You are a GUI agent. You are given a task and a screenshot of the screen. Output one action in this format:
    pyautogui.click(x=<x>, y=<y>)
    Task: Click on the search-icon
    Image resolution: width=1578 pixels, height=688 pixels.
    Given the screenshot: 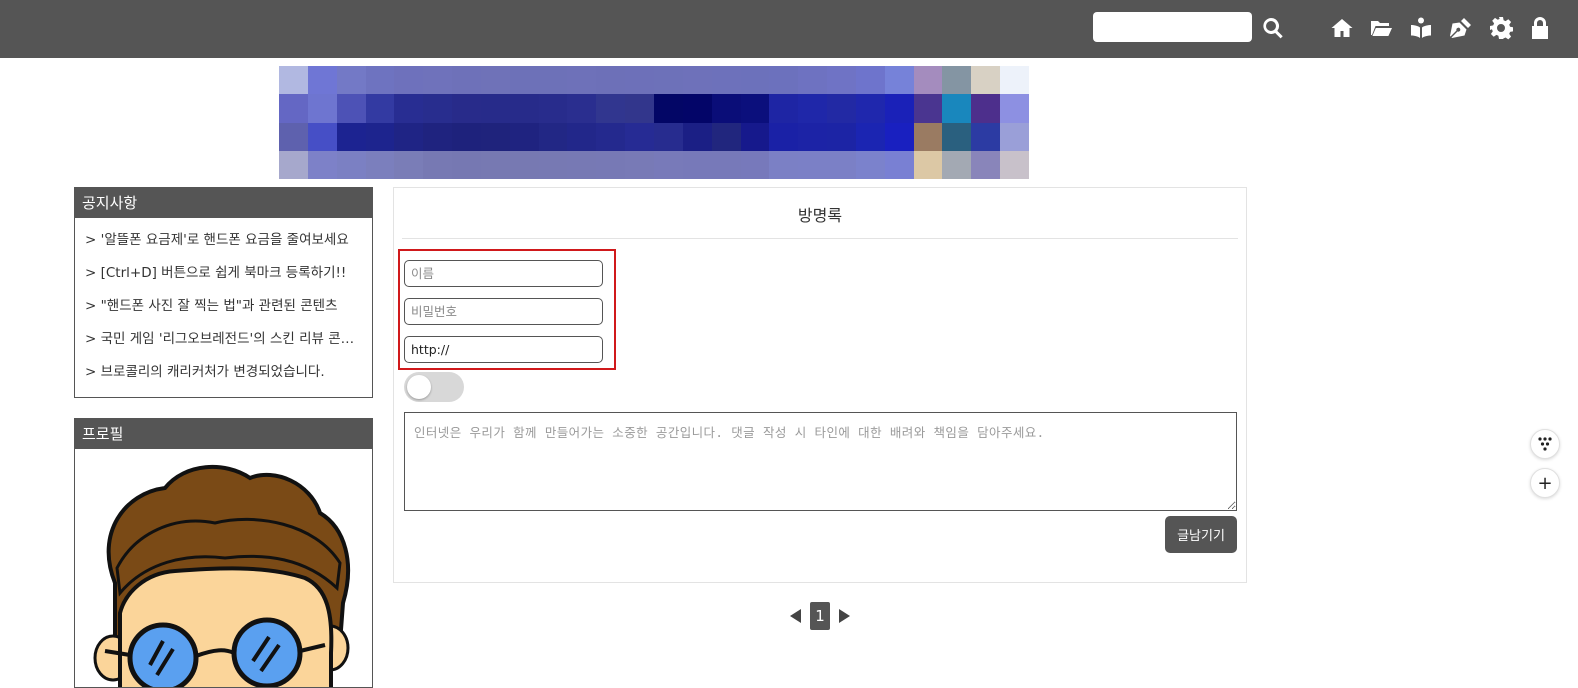 What is the action you would take?
    pyautogui.click(x=1273, y=28)
    